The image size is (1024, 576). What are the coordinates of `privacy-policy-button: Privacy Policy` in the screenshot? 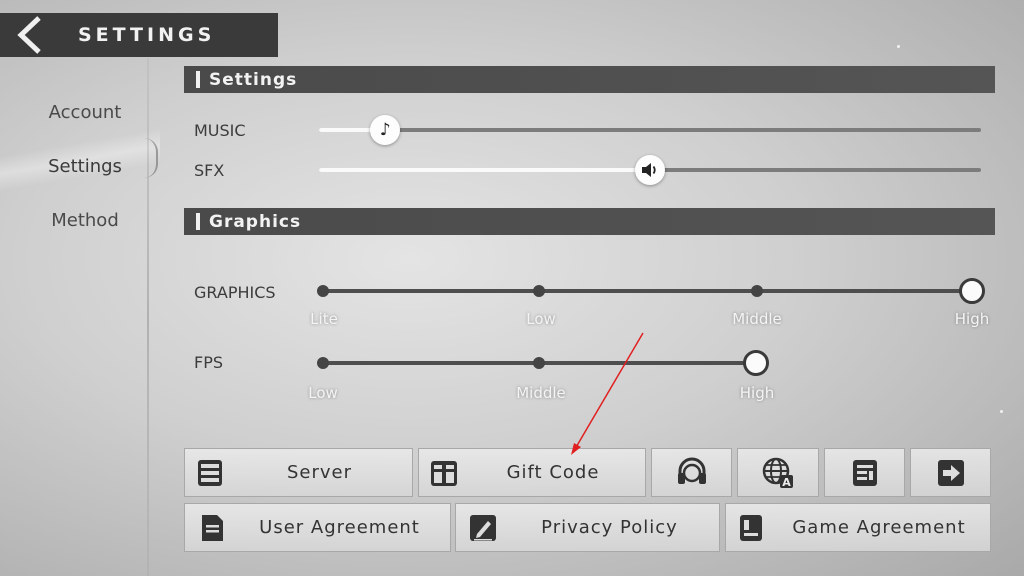 It's located at (587, 527).